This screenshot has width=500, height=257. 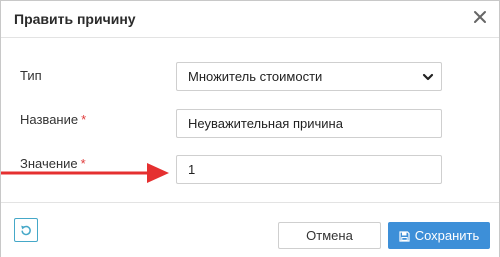 What do you see at coordinates (447, 235) in the screenshot?
I see `save-button-label: Сохранить` at bounding box center [447, 235].